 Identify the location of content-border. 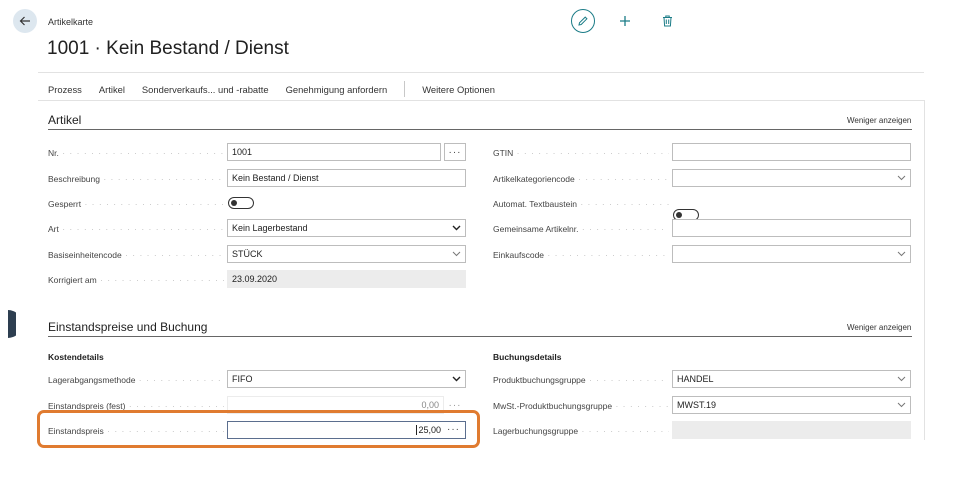
(924, 270).